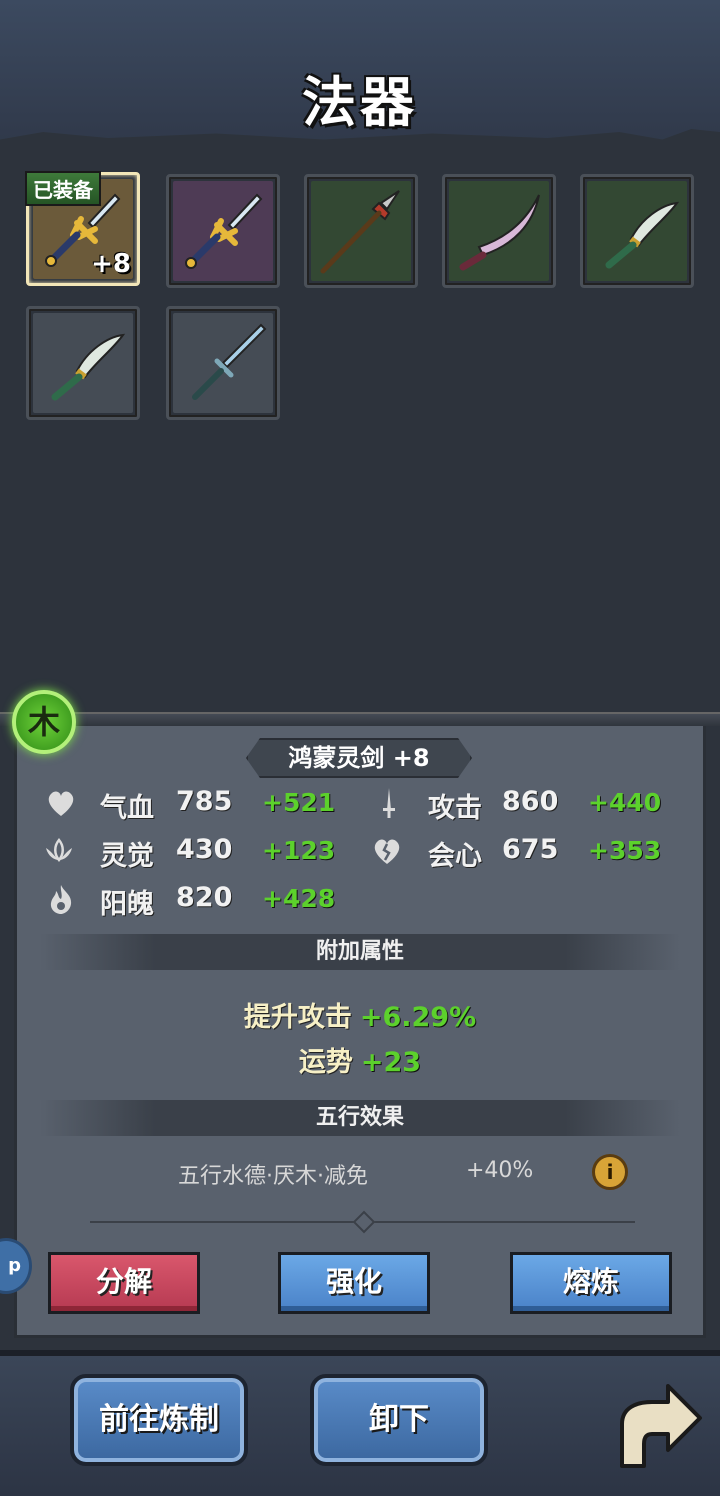 The image size is (720, 1496). What do you see at coordinates (418, 1017) in the screenshot?
I see `attribute-value: +6.29%` at bounding box center [418, 1017].